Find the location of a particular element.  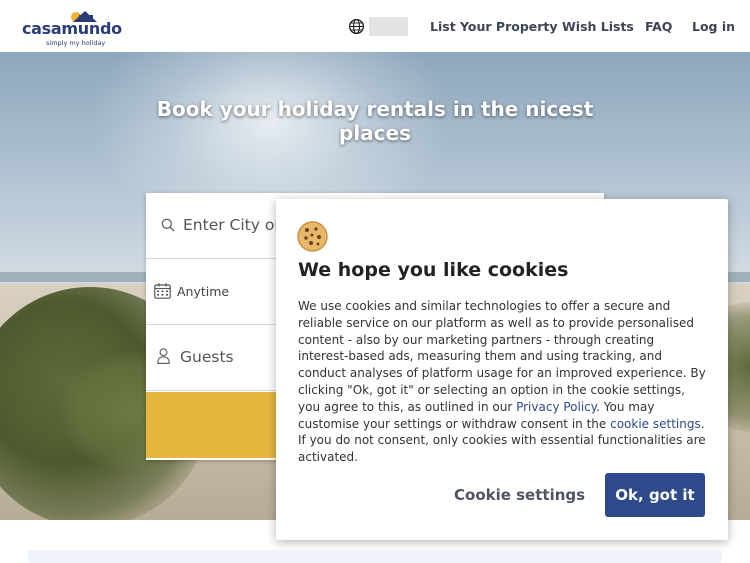

cookie-dialog-title: We hope you like cookies is located at coordinates (433, 270).